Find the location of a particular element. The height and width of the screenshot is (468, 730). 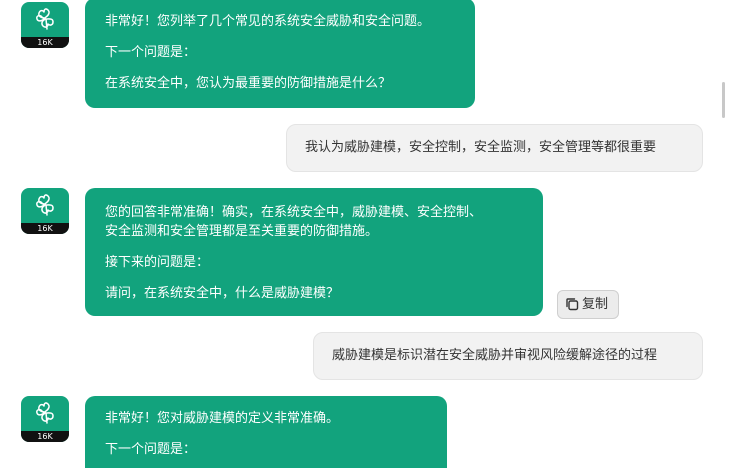

copy-button-label: 复制 is located at coordinates (595, 304).